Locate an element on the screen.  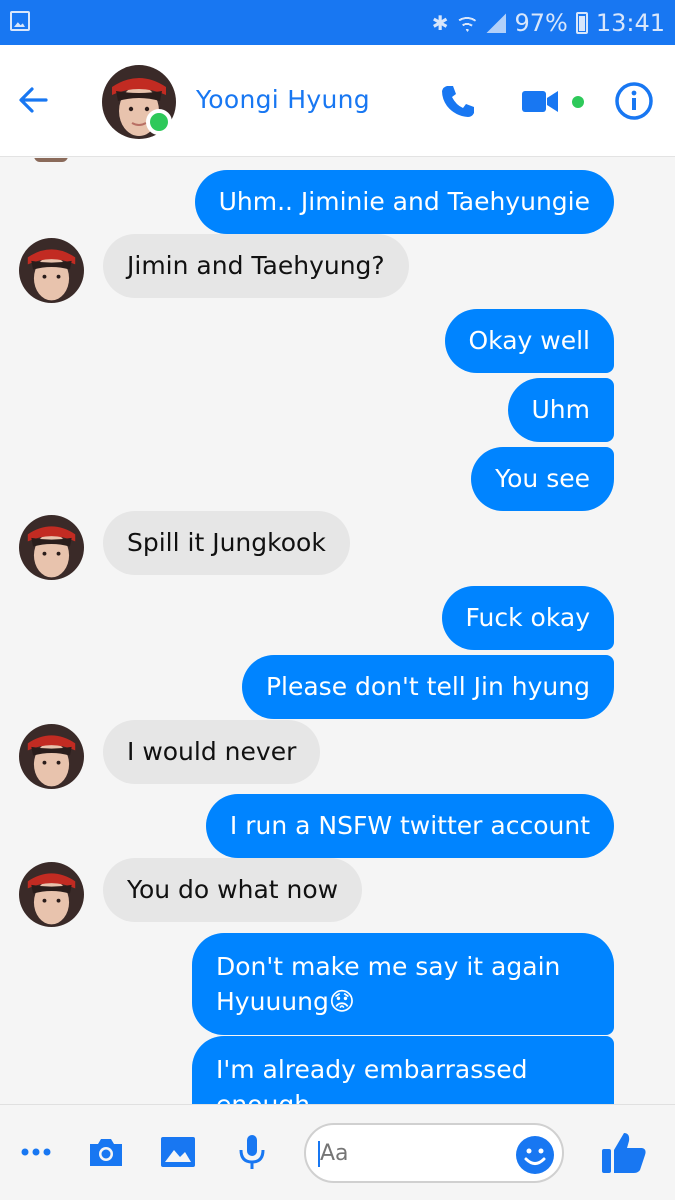
clock: 13:41 is located at coordinates (630, 23).